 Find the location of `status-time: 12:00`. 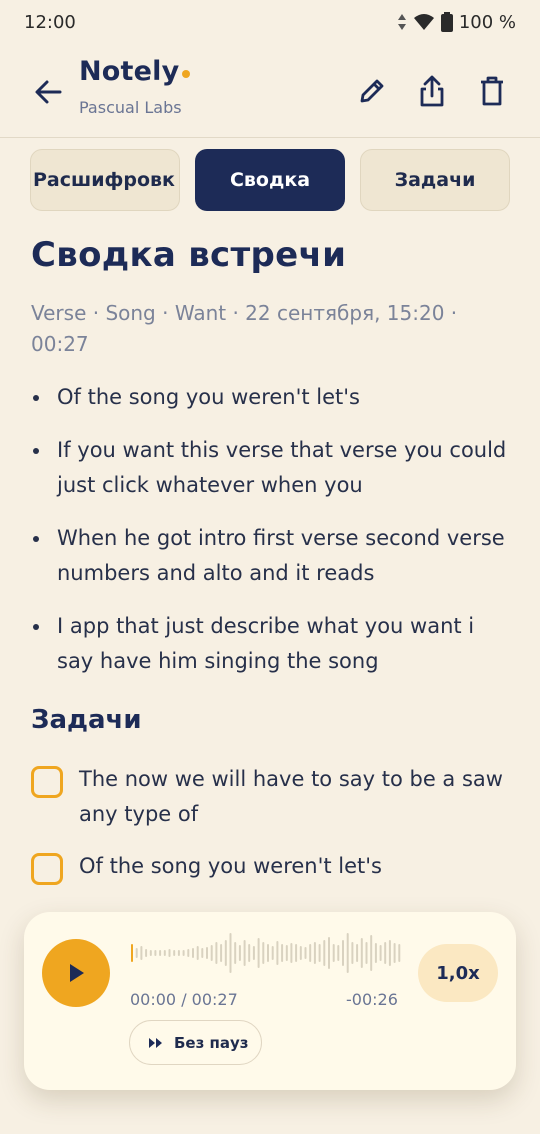

status-time: 12:00 is located at coordinates (50, 22).